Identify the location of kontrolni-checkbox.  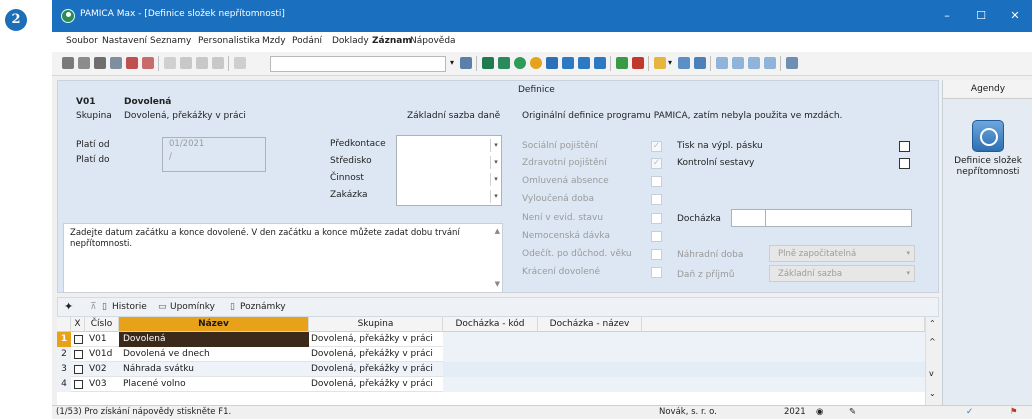
(904, 163).